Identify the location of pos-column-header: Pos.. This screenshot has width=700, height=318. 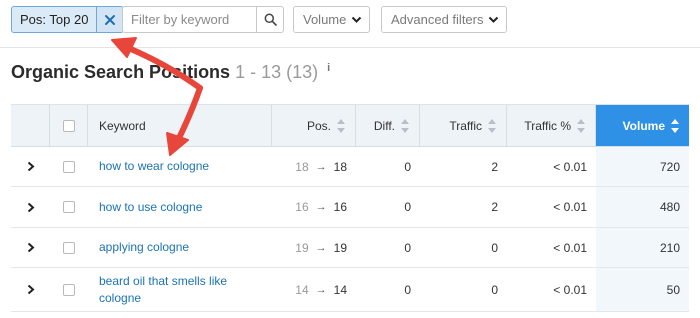
(314, 125).